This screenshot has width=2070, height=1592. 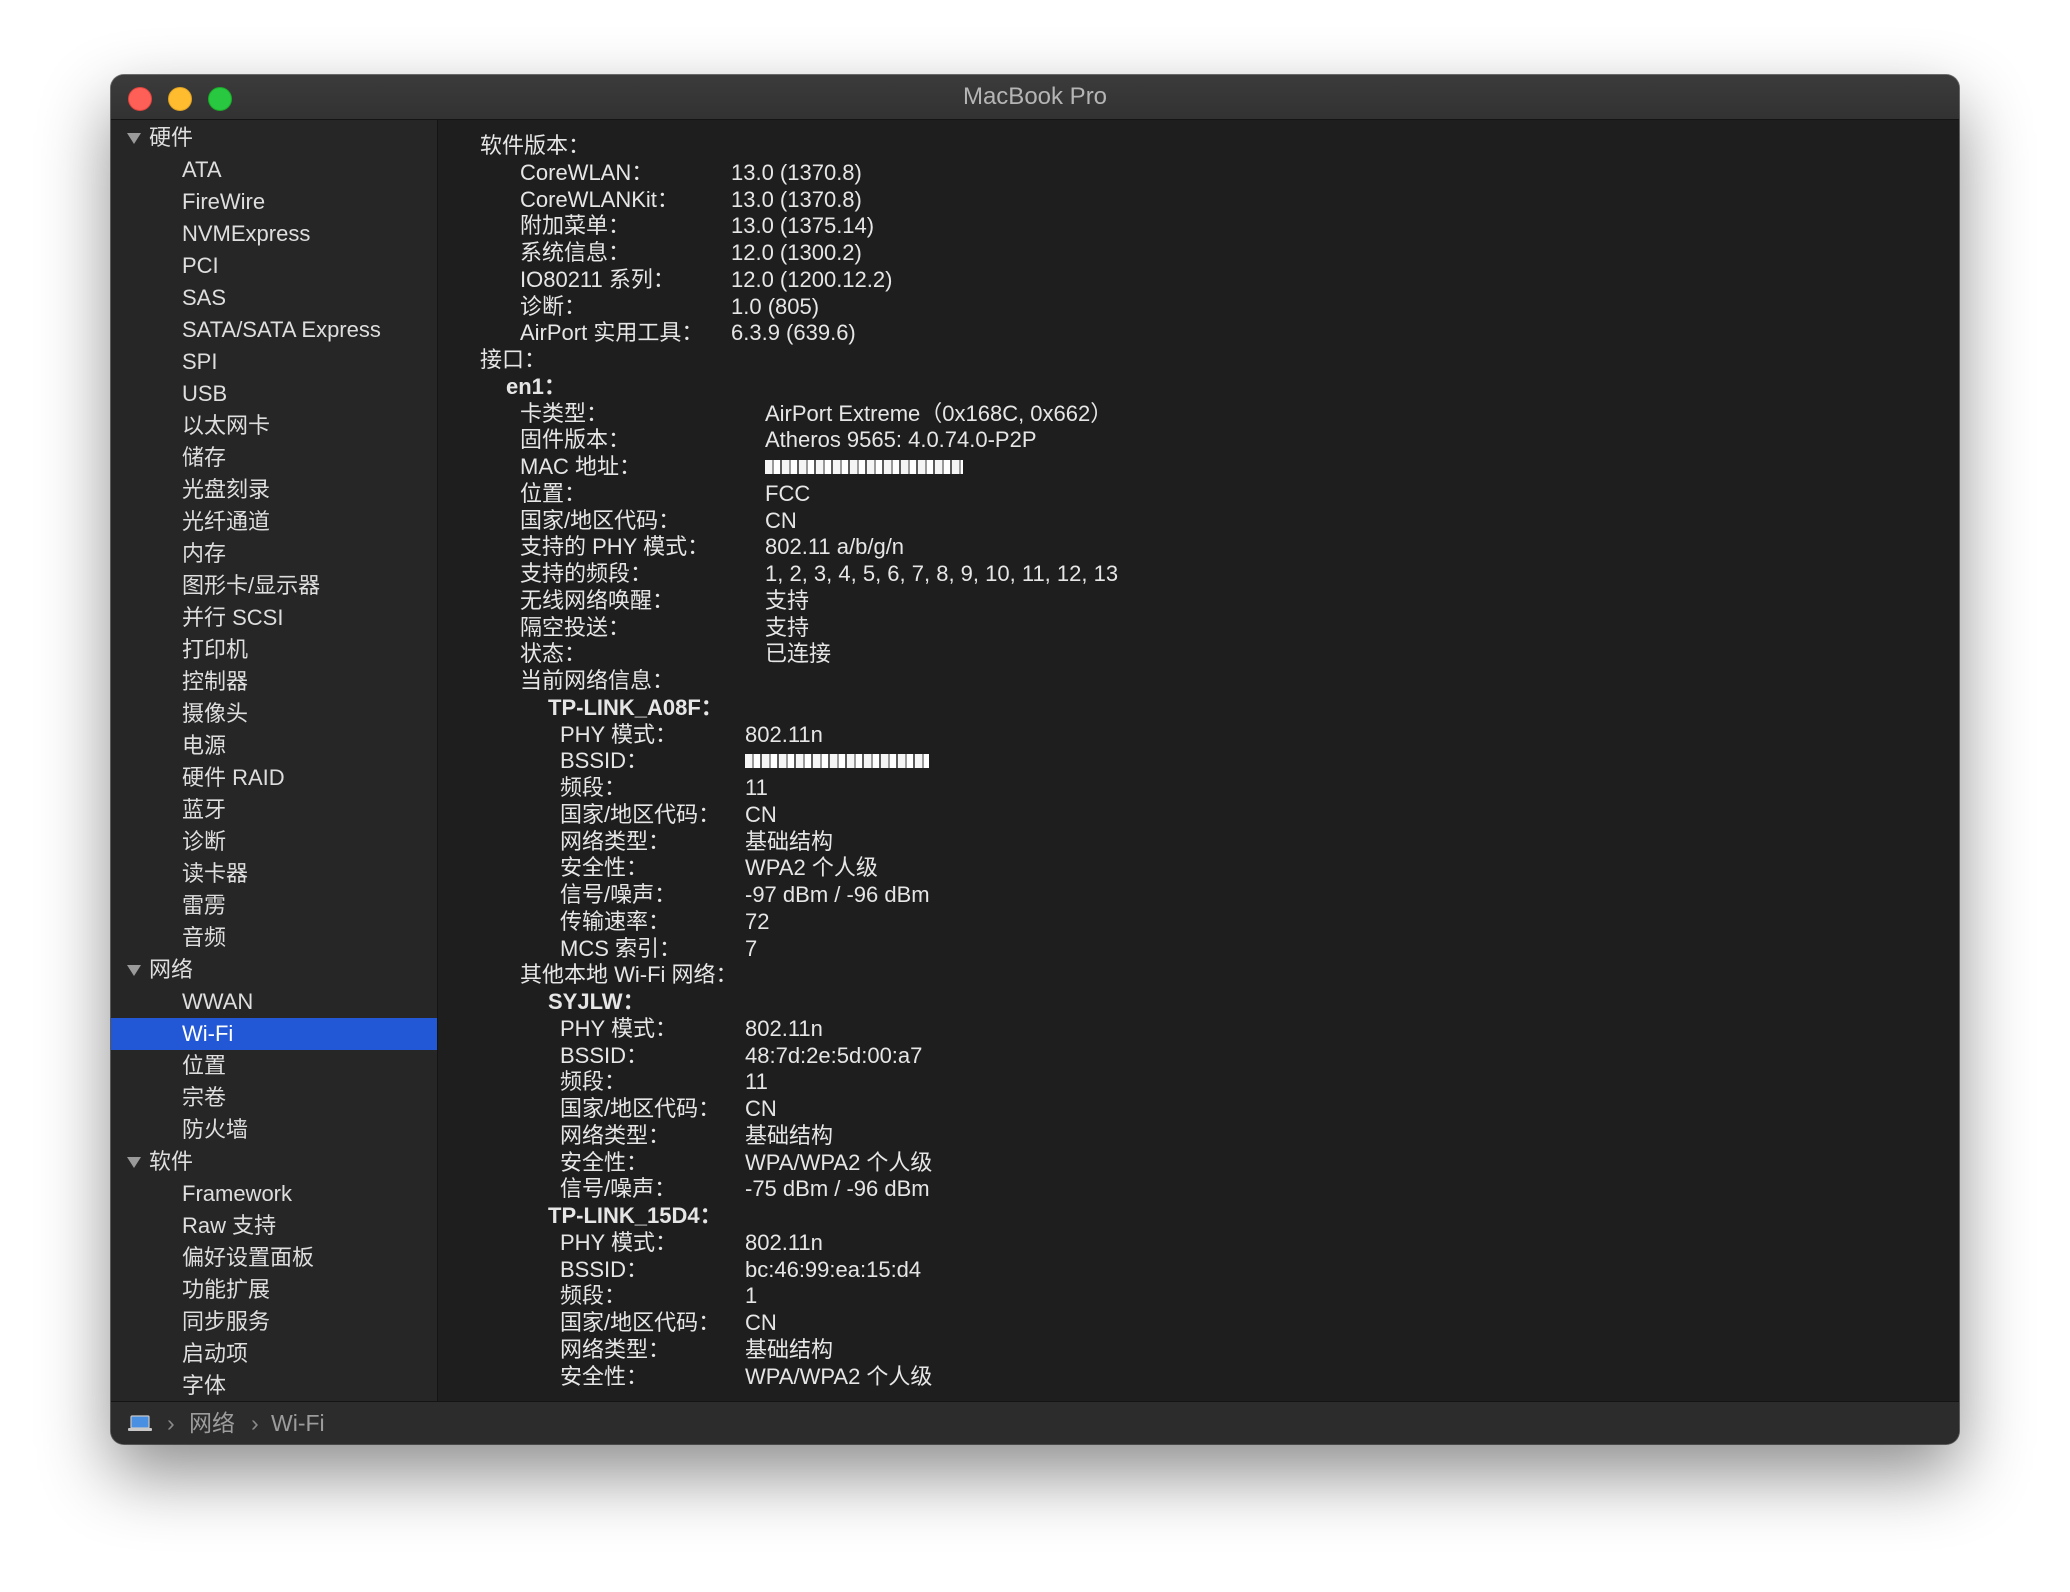 What do you see at coordinates (274, 1034) in the screenshot?
I see `sidebar-item: Wi-Fi` at bounding box center [274, 1034].